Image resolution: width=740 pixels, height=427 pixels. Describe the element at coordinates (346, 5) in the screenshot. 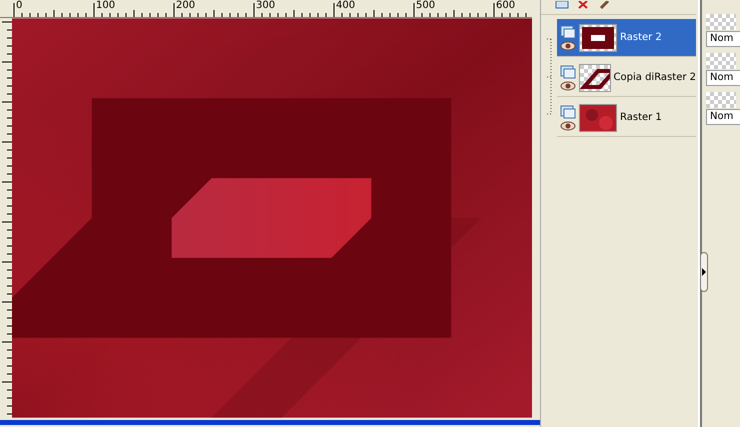

I see `ruler-label: 400` at that location.